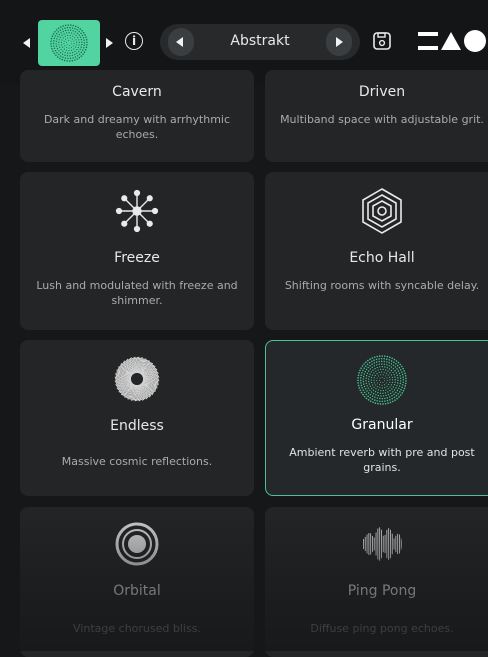  I want to click on card-title: Granular, so click(382, 425).